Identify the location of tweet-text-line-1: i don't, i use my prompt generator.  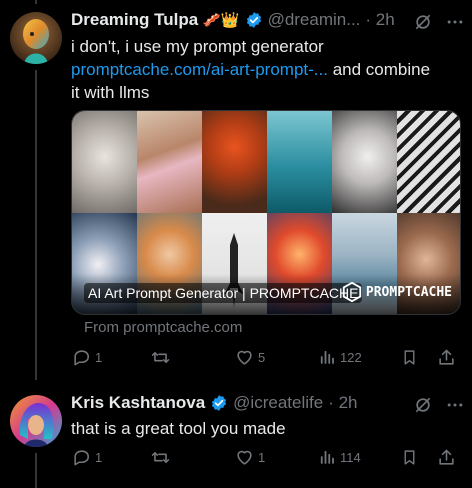
(197, 46).